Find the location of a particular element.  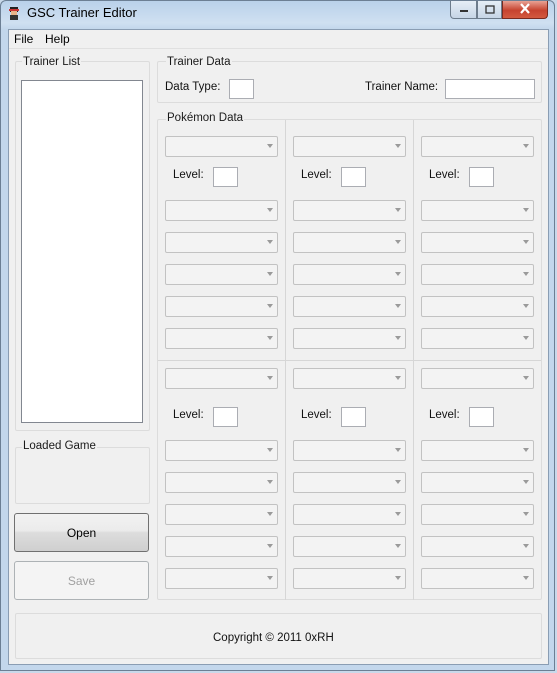

pokemon-6-move-2-select is located at coordinates (477, 514).